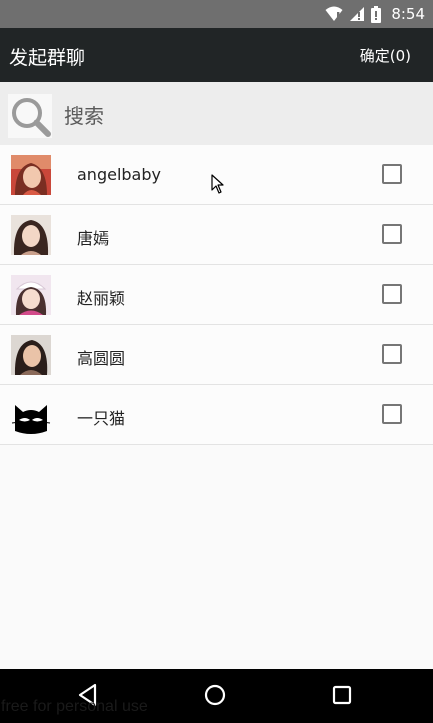 The width and height of the screenshot is (433, 723). What do you see at coordinates (101, 358) in the screenshot?
I see `contact-name: 高圆圆` at bounding box center [101, 358].